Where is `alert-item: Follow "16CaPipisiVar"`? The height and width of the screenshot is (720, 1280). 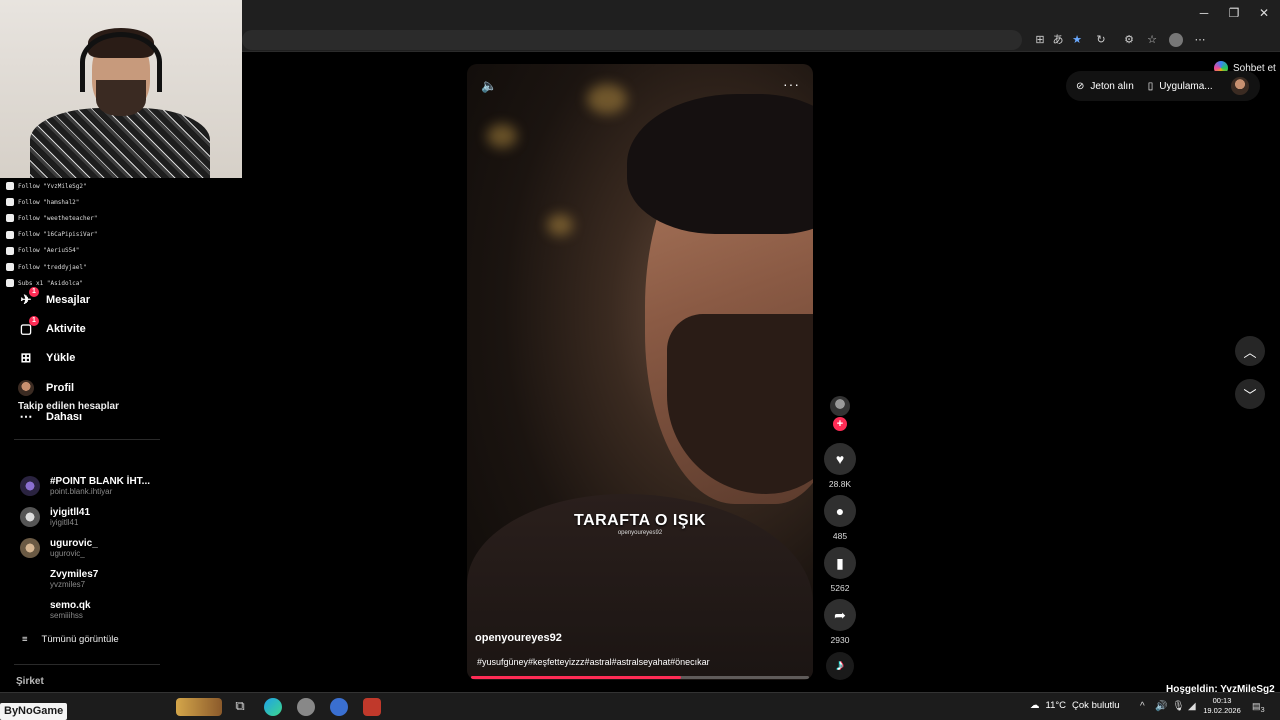
alert-item: Follow "16CaPipisiVar" is located at coordinates (70, 234).